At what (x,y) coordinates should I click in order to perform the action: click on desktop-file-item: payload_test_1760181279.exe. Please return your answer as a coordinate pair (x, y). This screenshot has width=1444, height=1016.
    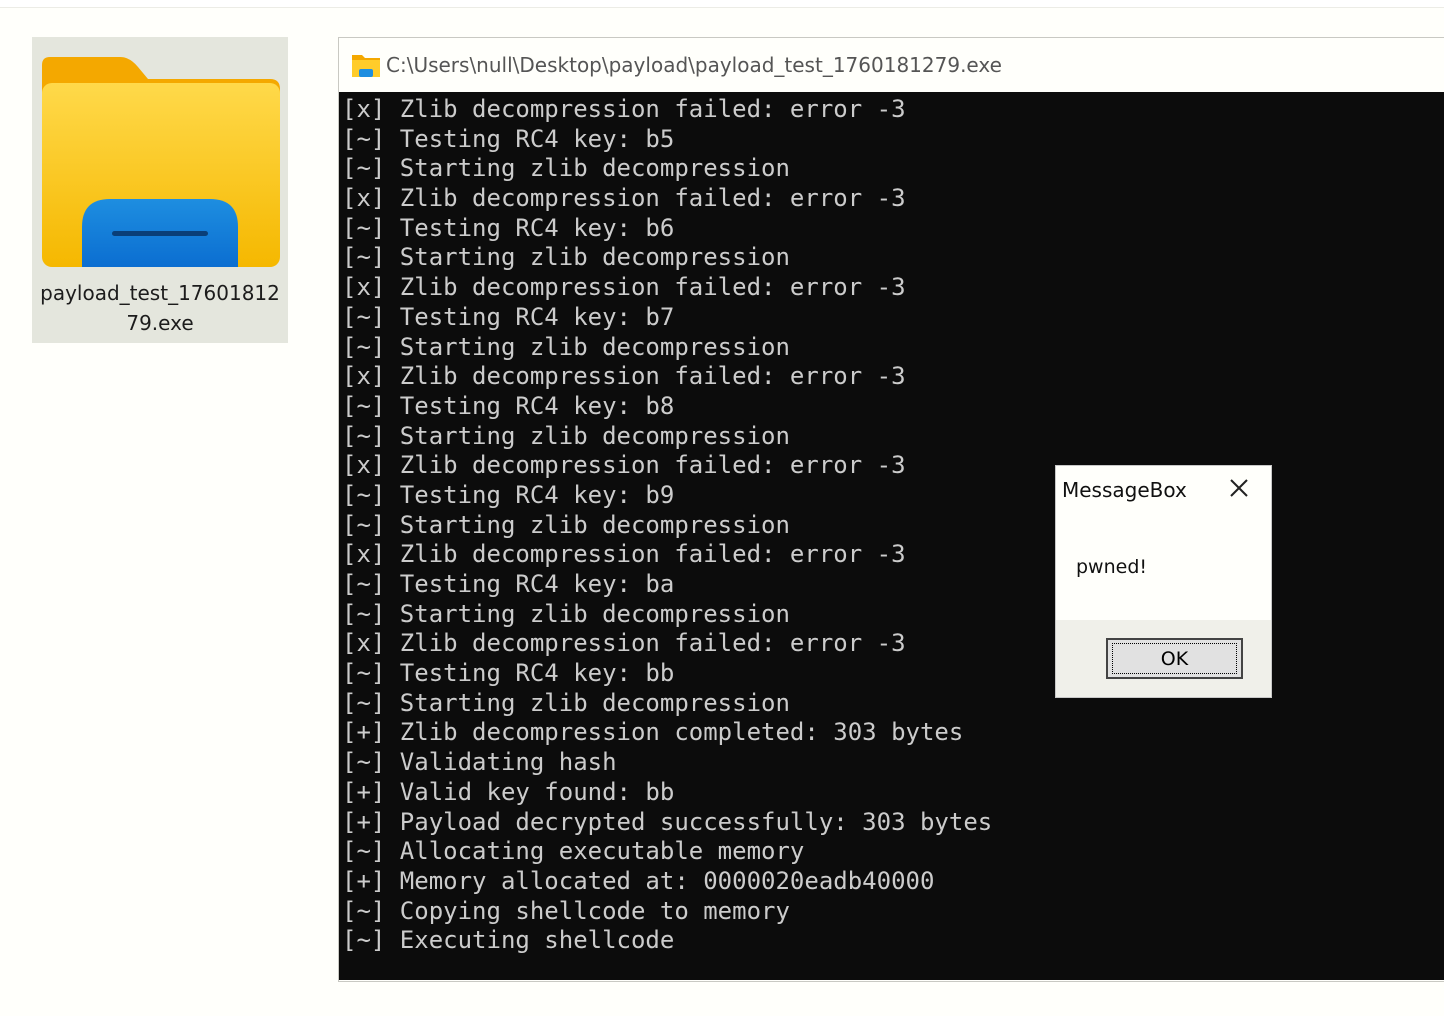
    Looking at the image, I should click on (160, 190).